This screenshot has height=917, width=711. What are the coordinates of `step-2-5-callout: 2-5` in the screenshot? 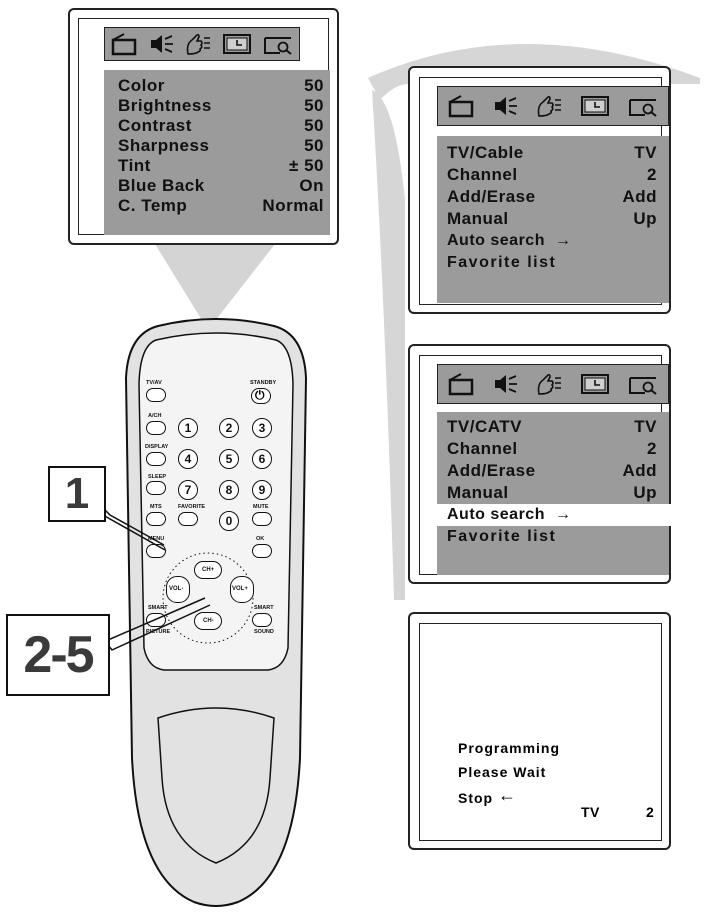 It's located at (58, 655).